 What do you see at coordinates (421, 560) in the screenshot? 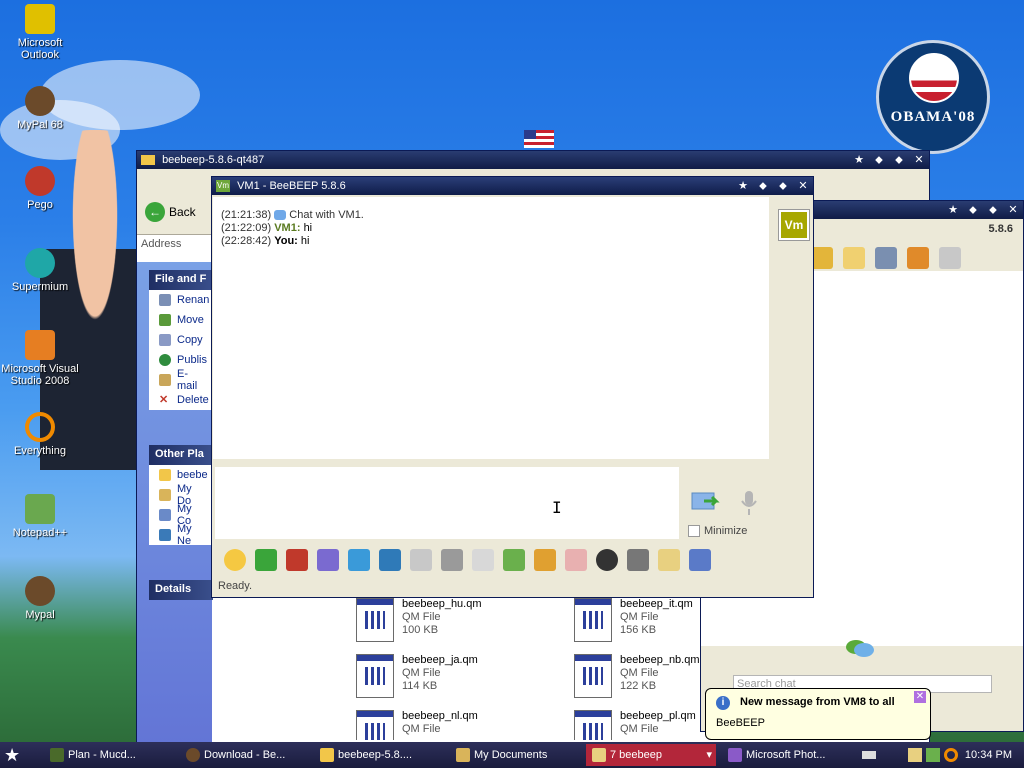
I see `spellcheck-icon` at bounding box center [421, 560].